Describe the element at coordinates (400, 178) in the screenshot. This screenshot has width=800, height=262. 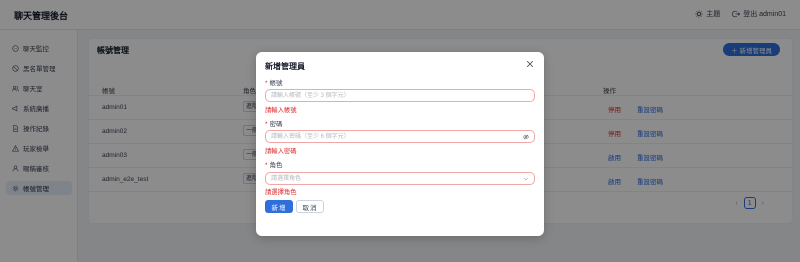
I see `role-select-field: 請選擇角色` at that location.